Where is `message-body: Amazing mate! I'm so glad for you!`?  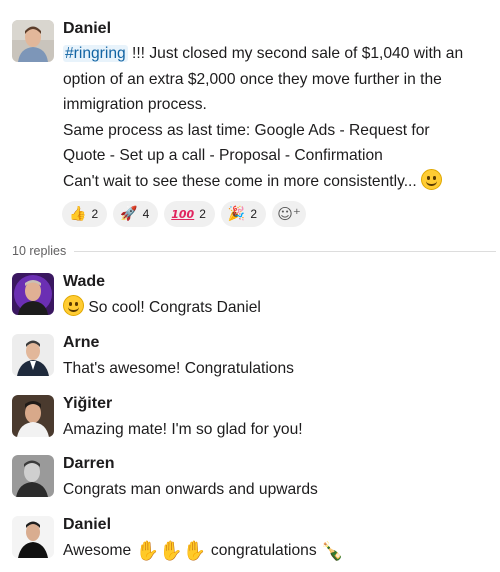
message-body: Amazing mate! I'm so glad for you! is located at coordinates (279, 430).